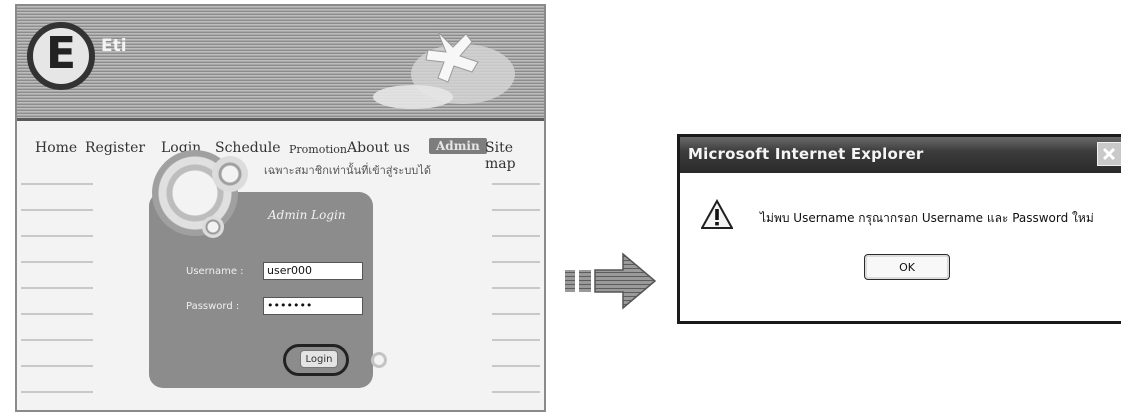 The width and height of the screenshot is (1121, 414). Describe the element at coordinates (611, 281) in the screenshot. I see `right-arrow-icon` at that location.